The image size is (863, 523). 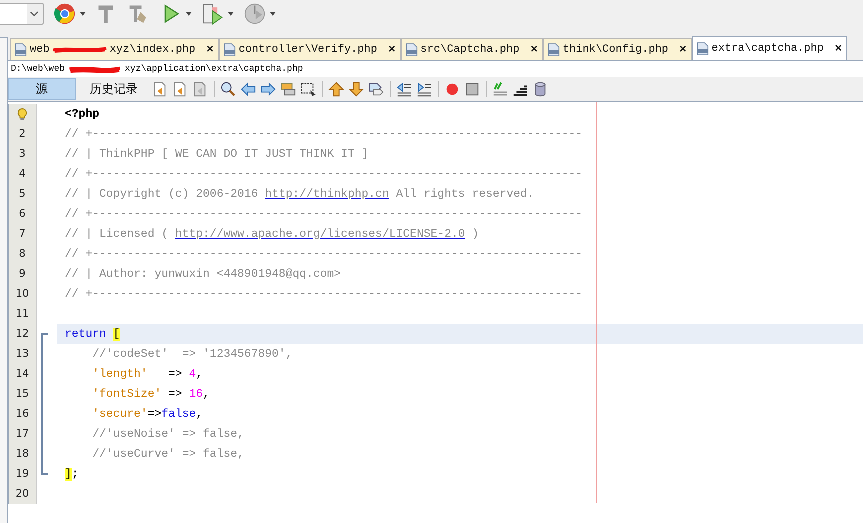 I want to click on line-number: 2, so click(x=22, y=134).